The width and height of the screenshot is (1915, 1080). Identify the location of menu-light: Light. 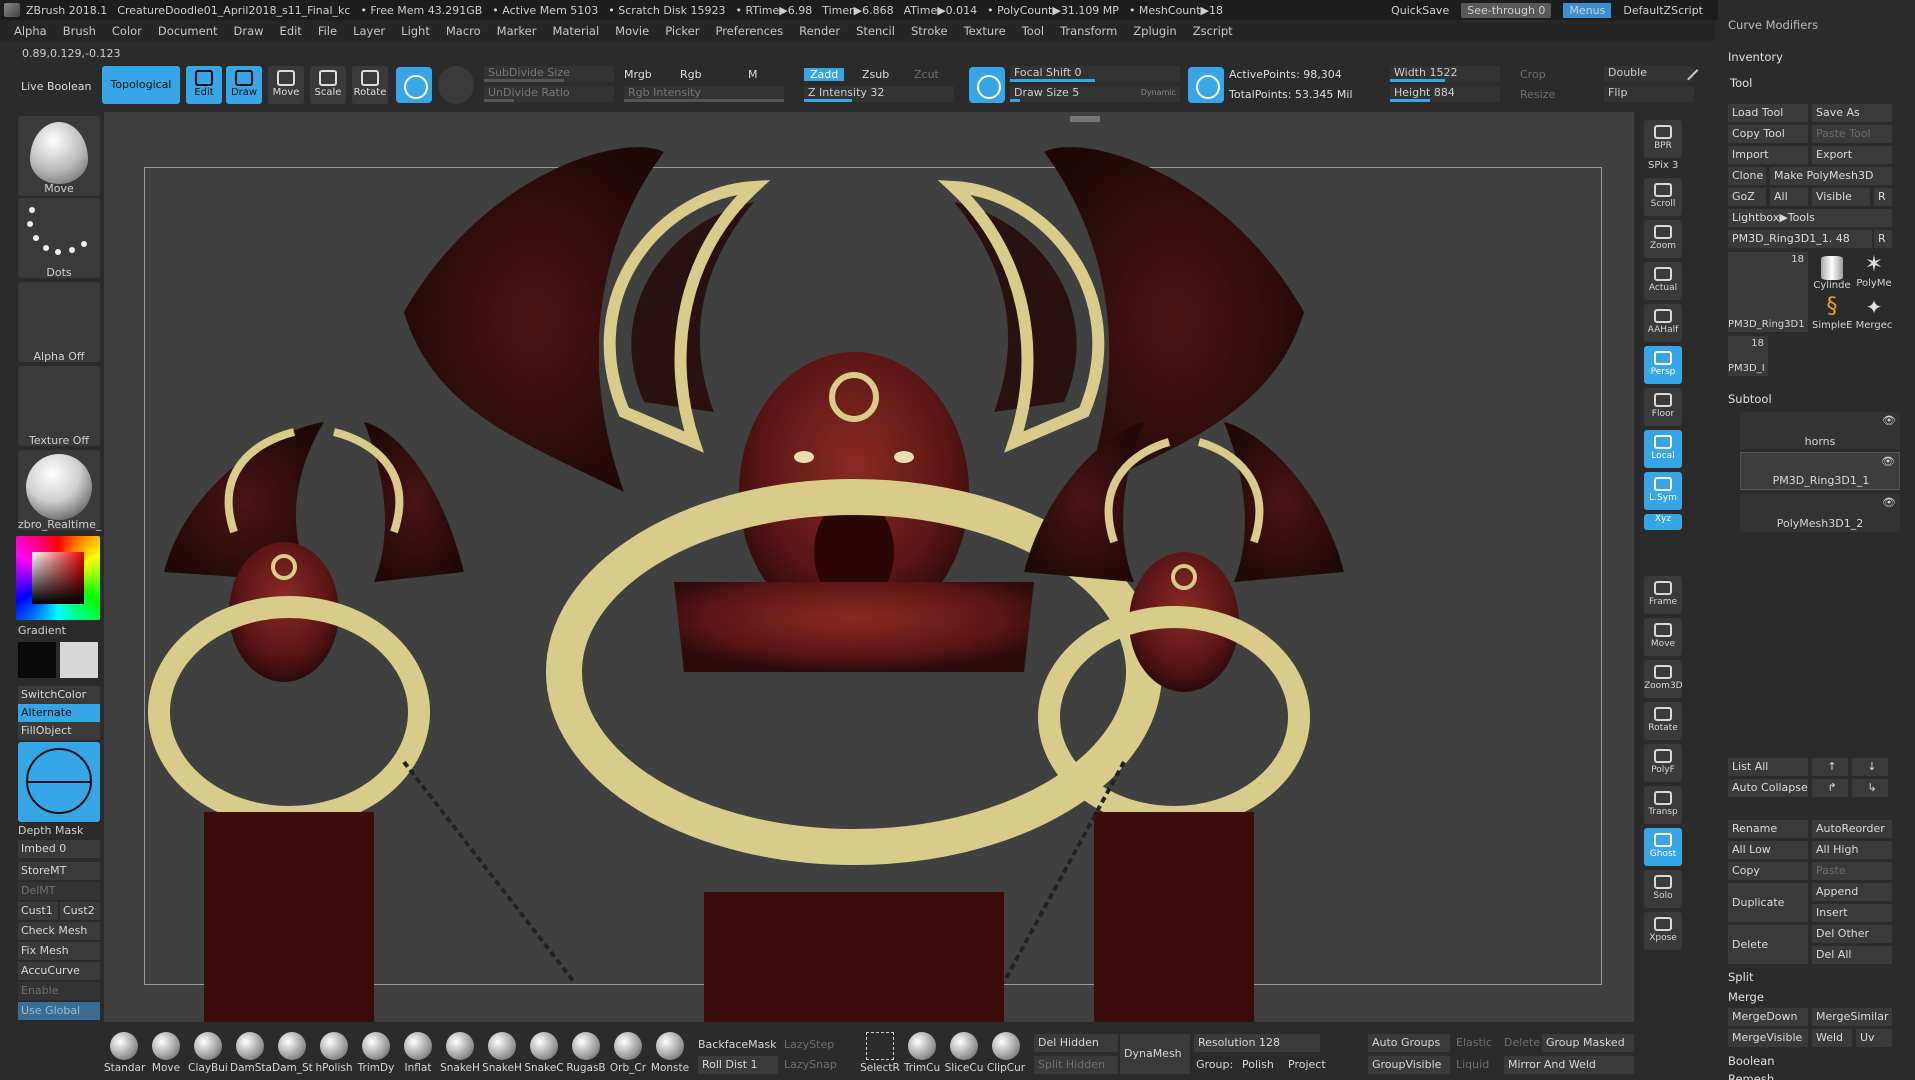
(415, 31).